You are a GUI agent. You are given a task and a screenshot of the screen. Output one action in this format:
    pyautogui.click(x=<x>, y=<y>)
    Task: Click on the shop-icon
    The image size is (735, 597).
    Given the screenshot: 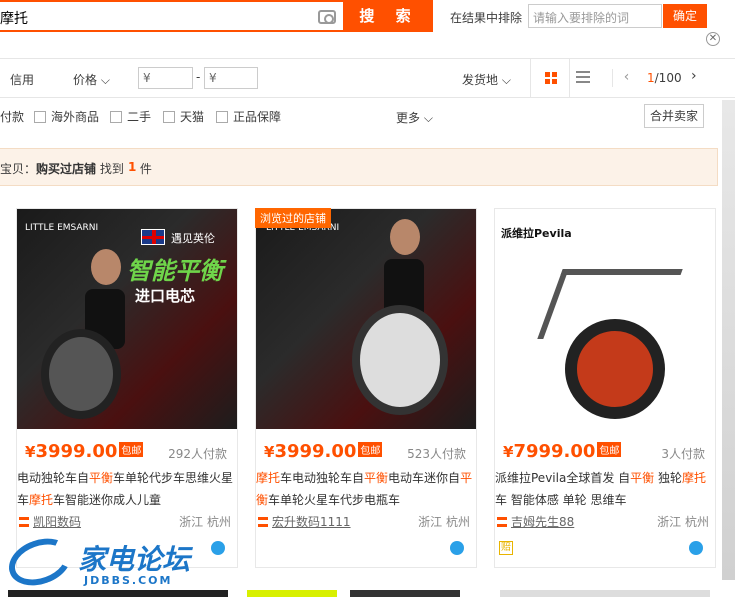 What is the action you would take?
    pyautogui.click(x=502, y=522)
    